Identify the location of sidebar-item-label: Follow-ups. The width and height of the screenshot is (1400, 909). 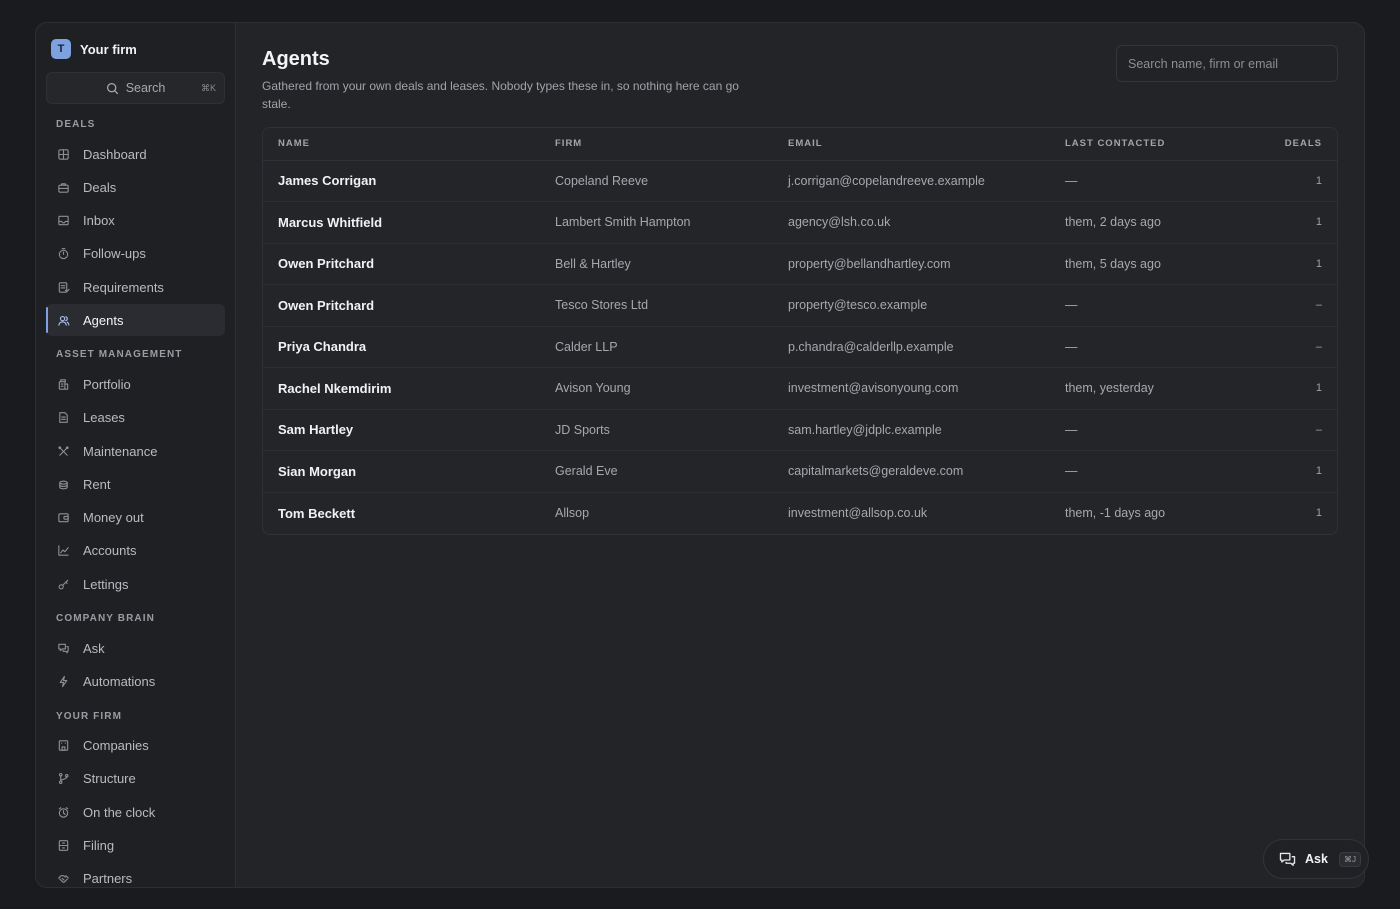
(114, 254).